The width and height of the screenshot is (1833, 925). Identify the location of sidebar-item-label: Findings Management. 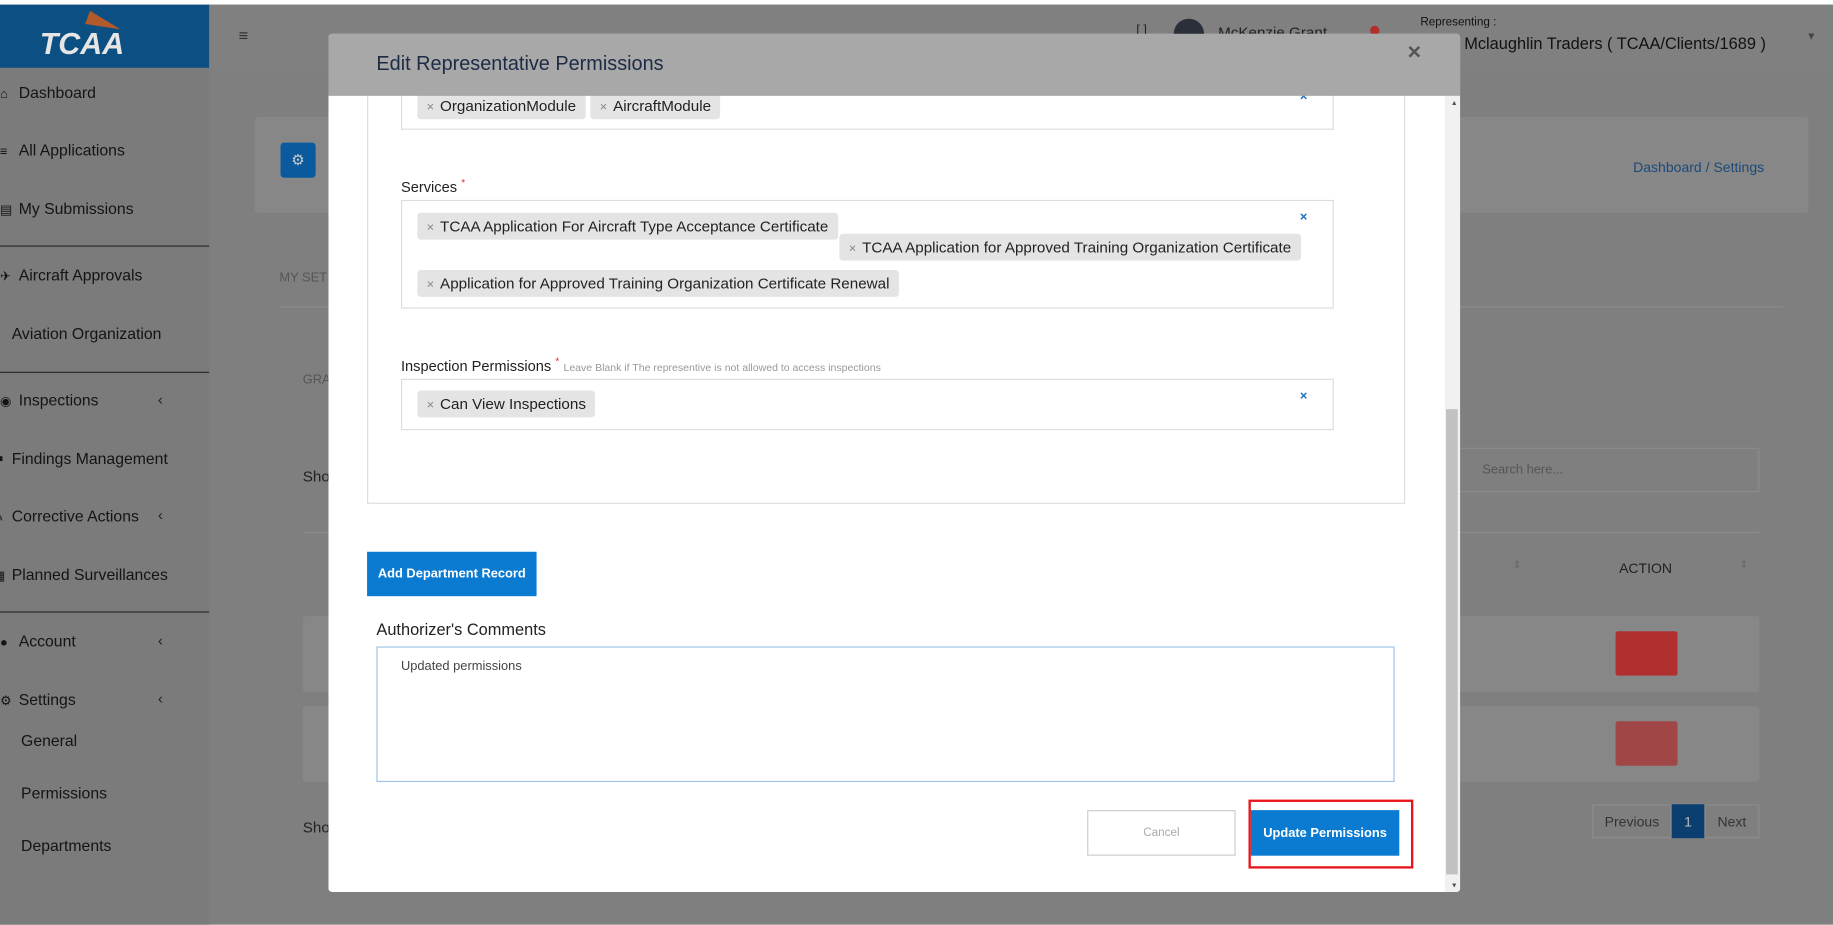
(89, 459).